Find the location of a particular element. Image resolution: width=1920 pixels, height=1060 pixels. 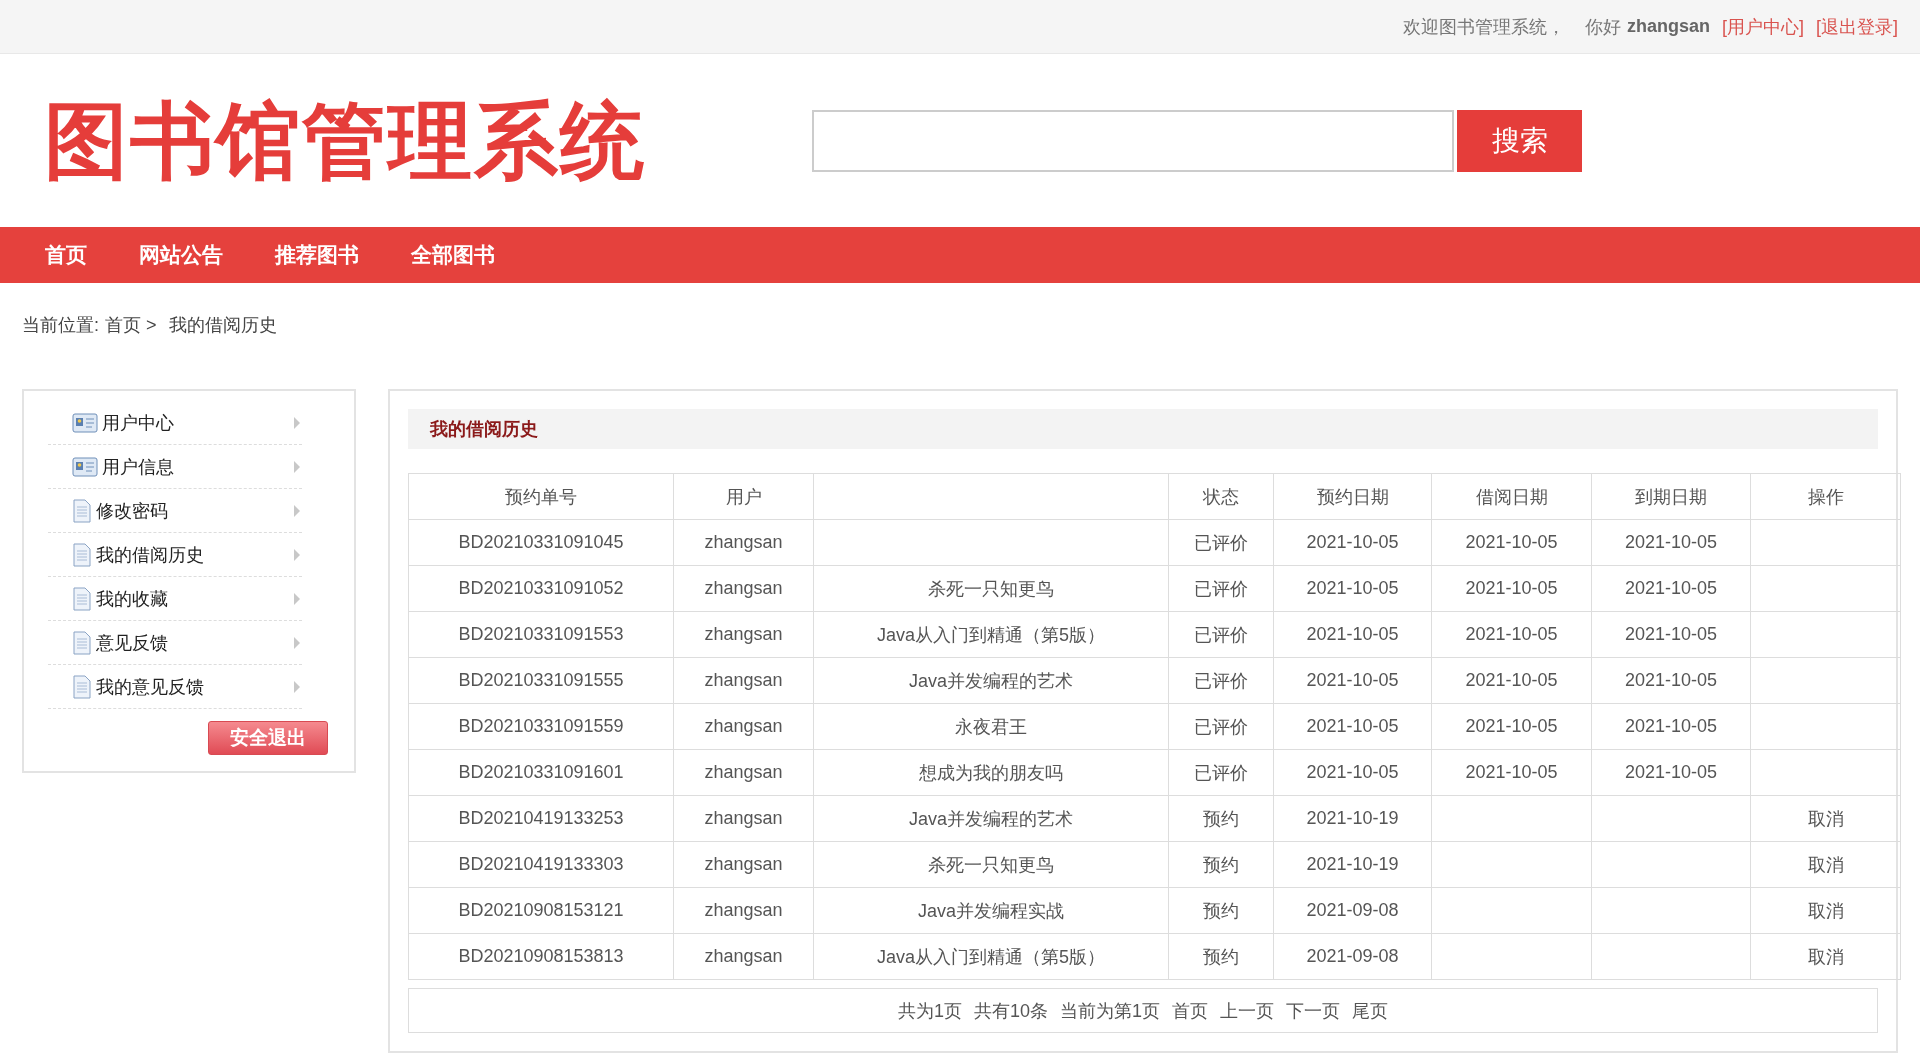

sidebar-item: 用户中心 is located at coordinates (197, 422).